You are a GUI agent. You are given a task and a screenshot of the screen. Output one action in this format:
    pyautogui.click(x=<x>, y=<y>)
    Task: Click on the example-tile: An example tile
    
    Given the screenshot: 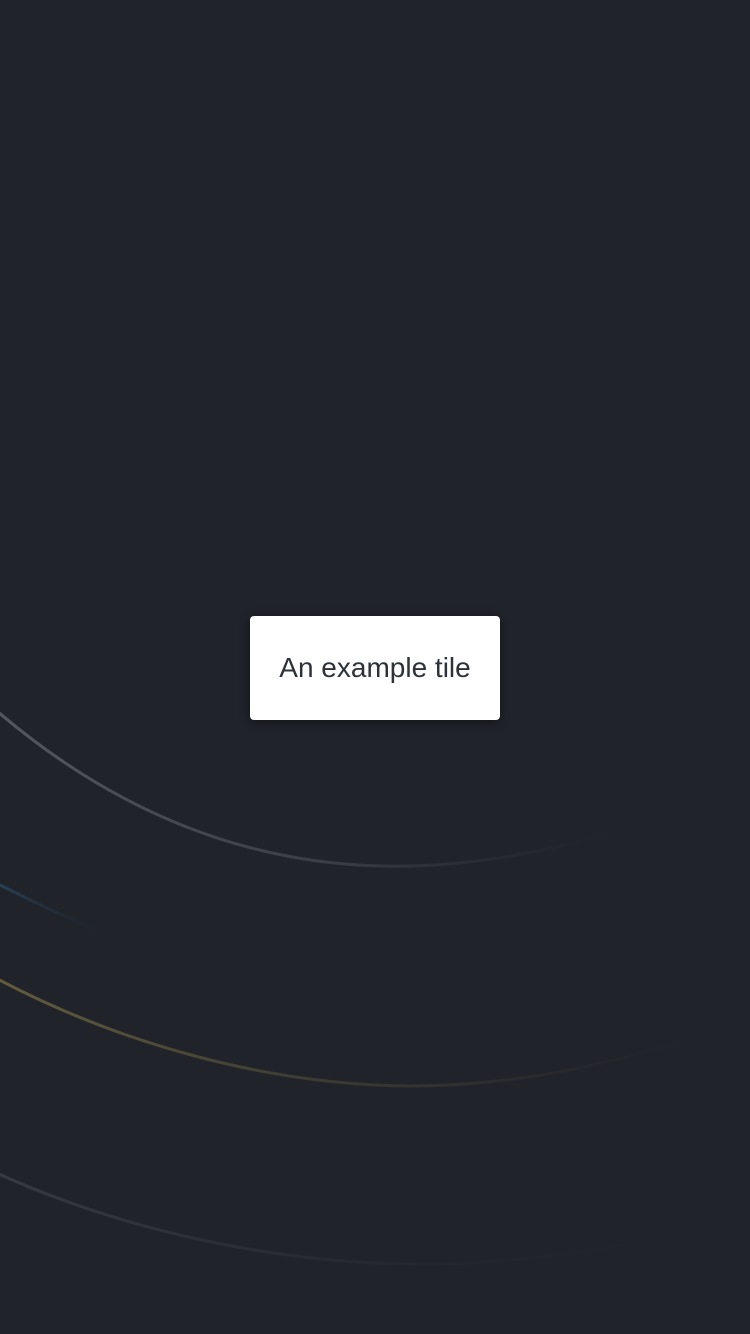 What is the action you would take?
    pyautogui.click(x=375, y=668)
    